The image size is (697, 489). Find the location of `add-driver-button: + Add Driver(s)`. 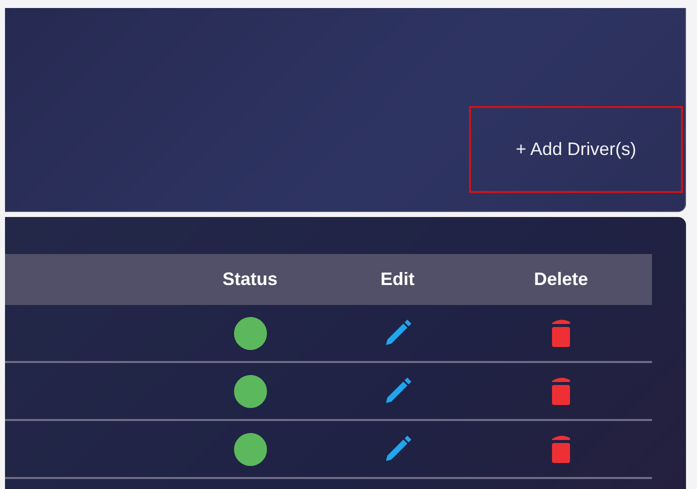

add-driver-button: + Add Driver(s) is located at coordinates (576, 149).